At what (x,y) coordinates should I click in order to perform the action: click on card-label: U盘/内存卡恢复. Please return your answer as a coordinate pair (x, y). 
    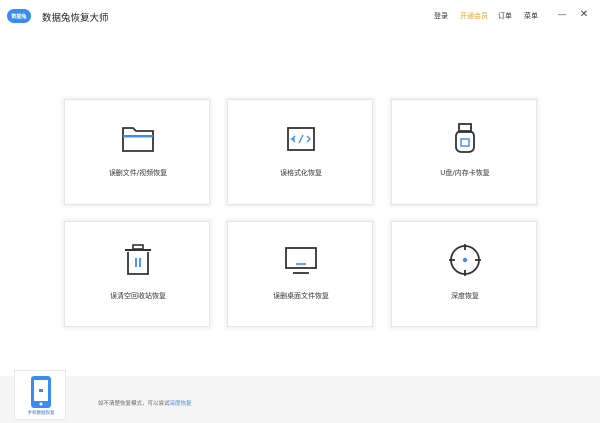
    Looking at the image, I should click on (465, 173).